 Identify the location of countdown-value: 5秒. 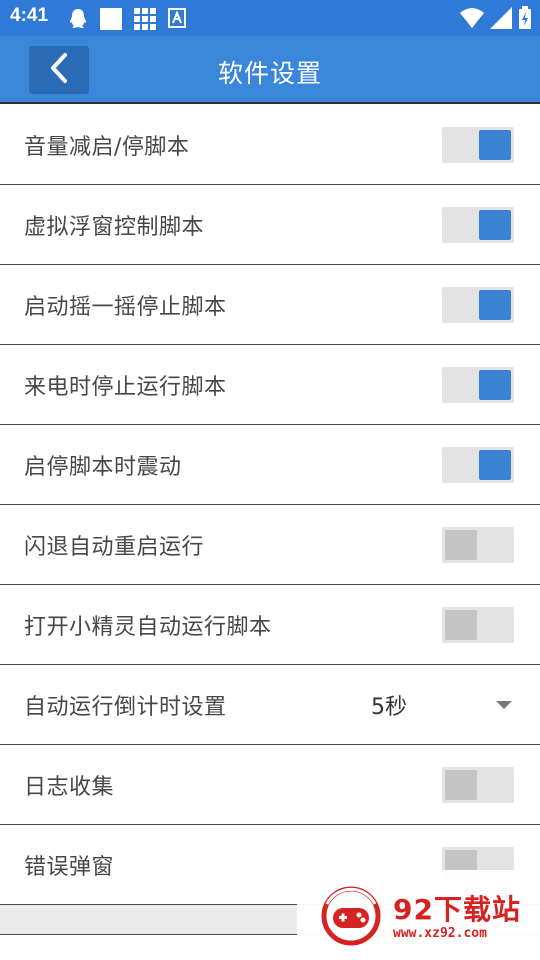
(389, 707).